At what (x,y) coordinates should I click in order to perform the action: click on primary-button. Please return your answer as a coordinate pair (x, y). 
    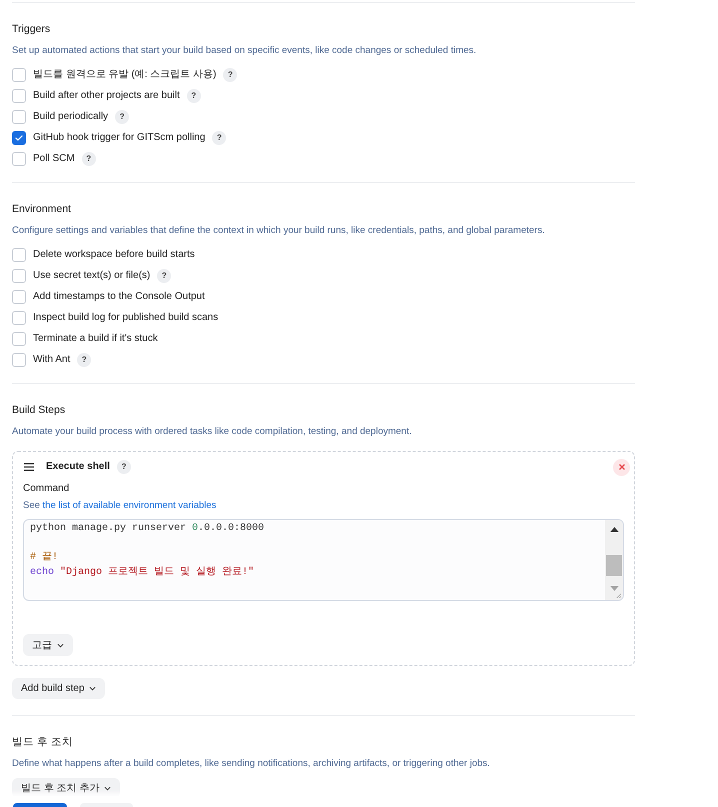
    Looking at the image, I should click on (40, 805).